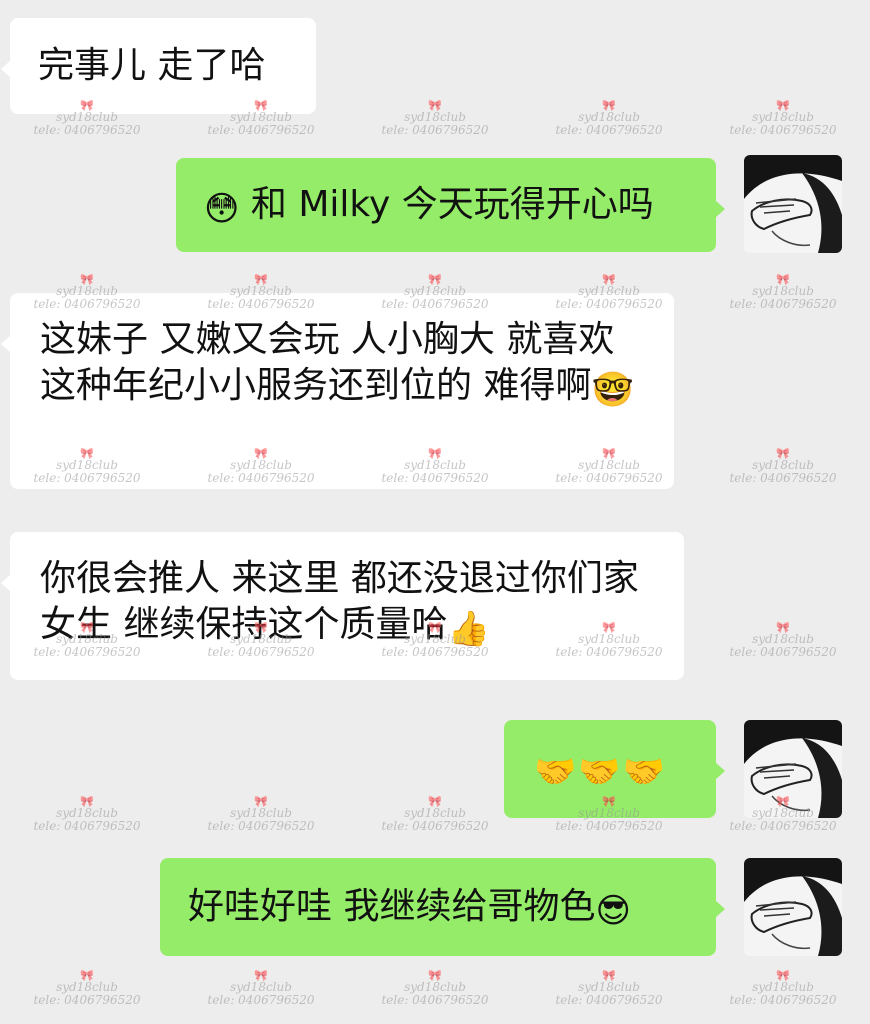  I want to click on handshake-icon: 🤝🤝🤝, so click(601, 772).